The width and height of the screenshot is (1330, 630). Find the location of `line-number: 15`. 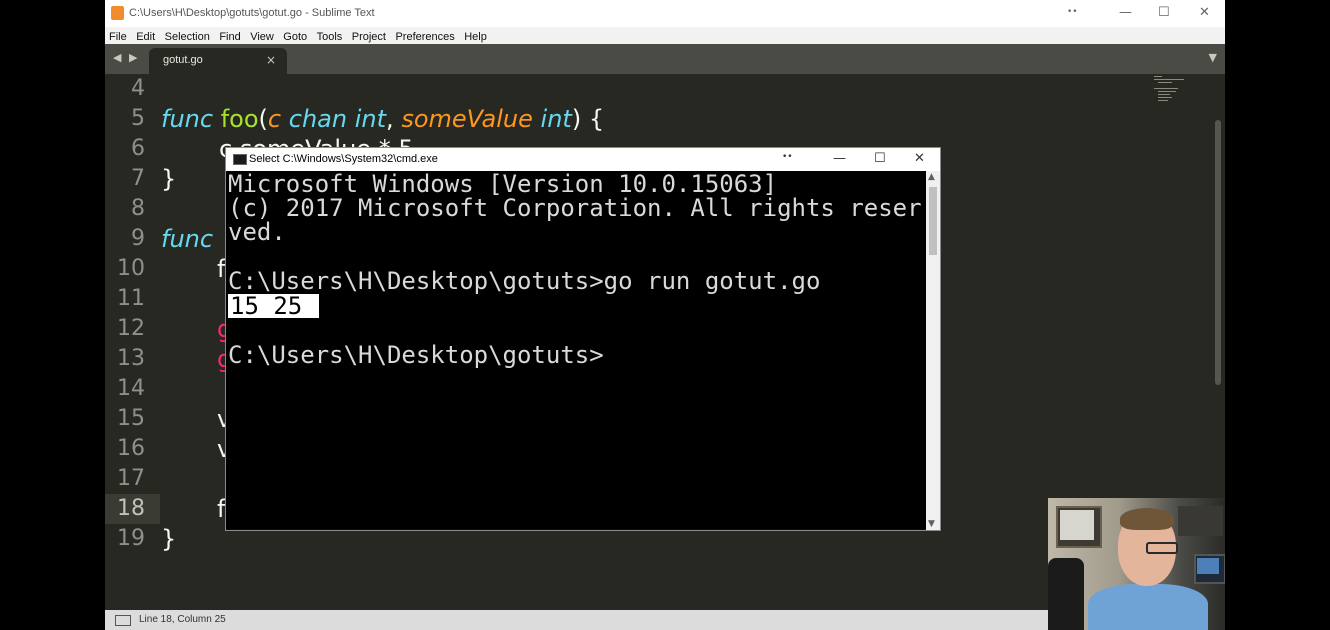

line-number: 15 is located at coordinates (131, 418).